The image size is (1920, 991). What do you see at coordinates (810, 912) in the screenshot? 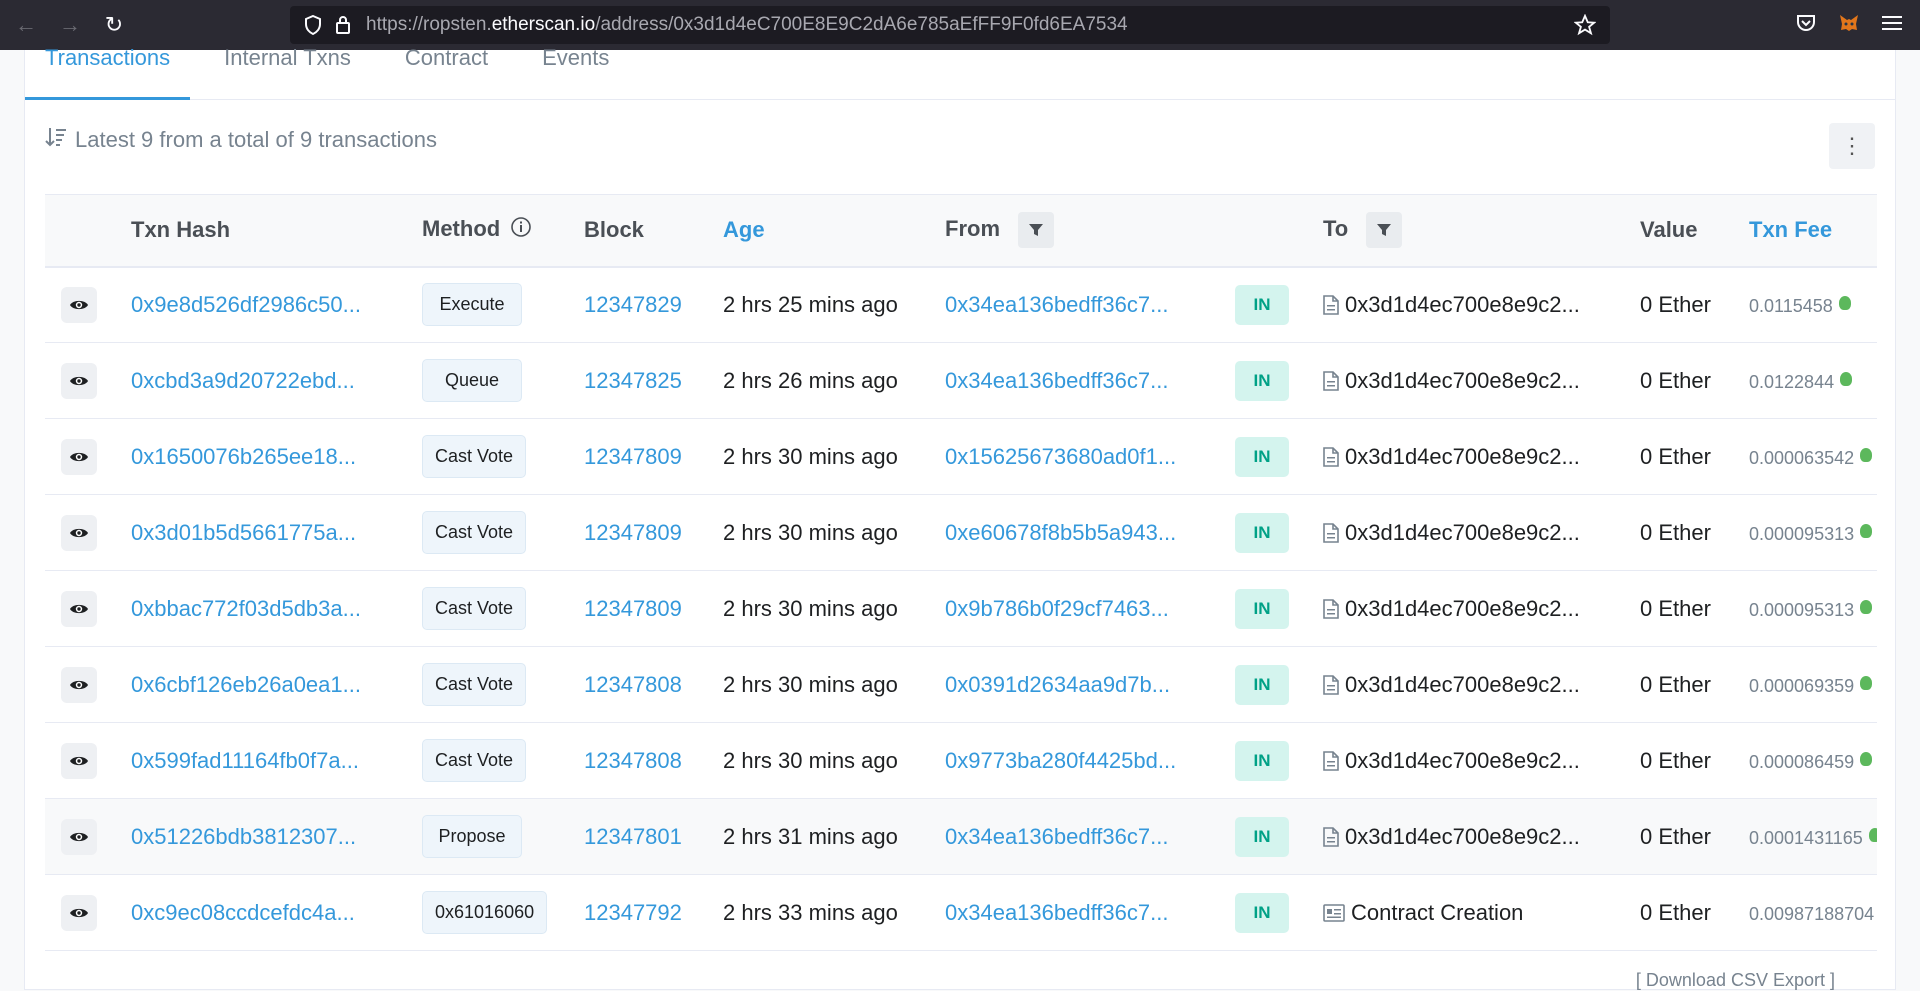
I see `age-text: 2 hrs 33 mins ago` at bounding box center [810, 912].